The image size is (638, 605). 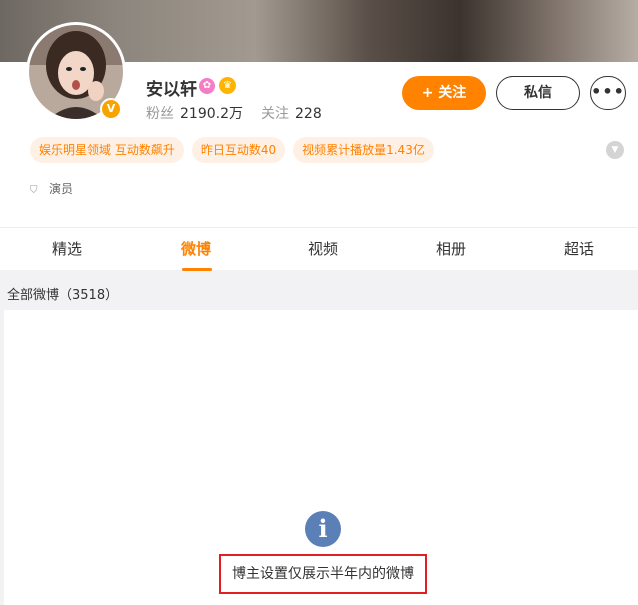 What do you see at coordinates (608, 93) in the screenshot?
I see `more-options-button: •••` at bounding box center [608, 93].